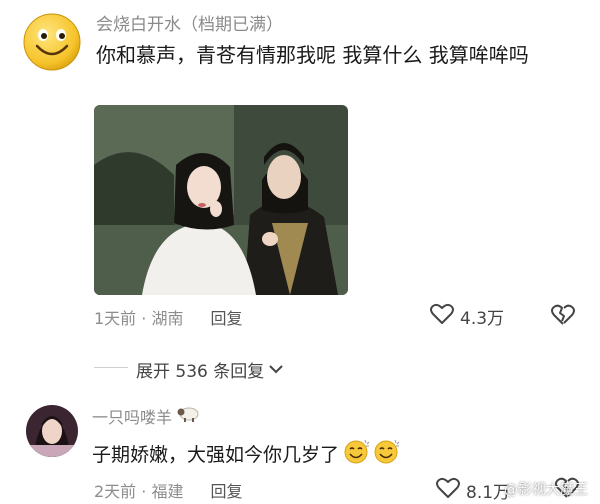 Image resolution: width=600 pixels, height=504 pixels. I want to click on dislike-button, so click(563, 317).